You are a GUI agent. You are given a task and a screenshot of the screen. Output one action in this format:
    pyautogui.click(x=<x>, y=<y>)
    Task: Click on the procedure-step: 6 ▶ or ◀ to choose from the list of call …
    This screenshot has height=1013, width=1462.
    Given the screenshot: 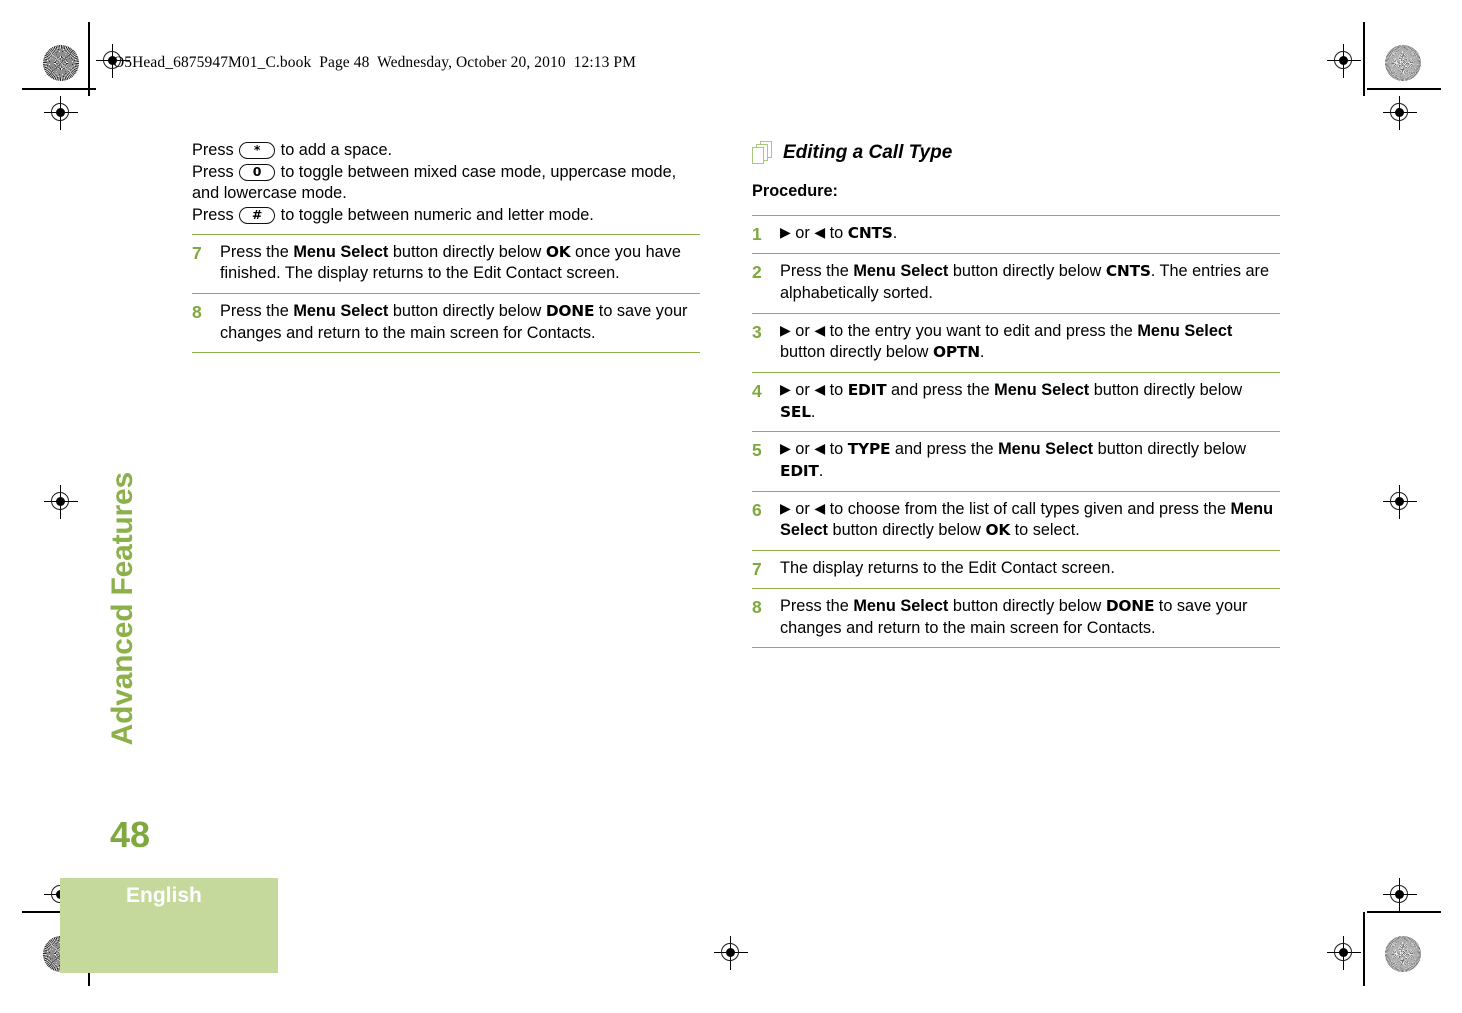 What is the action you would take?
    pyautogui.click(x=1016, y=520)
    